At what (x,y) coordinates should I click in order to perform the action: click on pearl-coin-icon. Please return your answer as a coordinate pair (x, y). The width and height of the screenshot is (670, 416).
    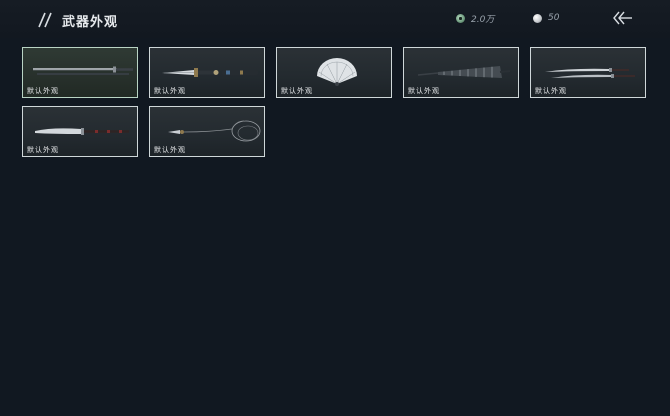
    Looking at the image, I should click on (537, 18).